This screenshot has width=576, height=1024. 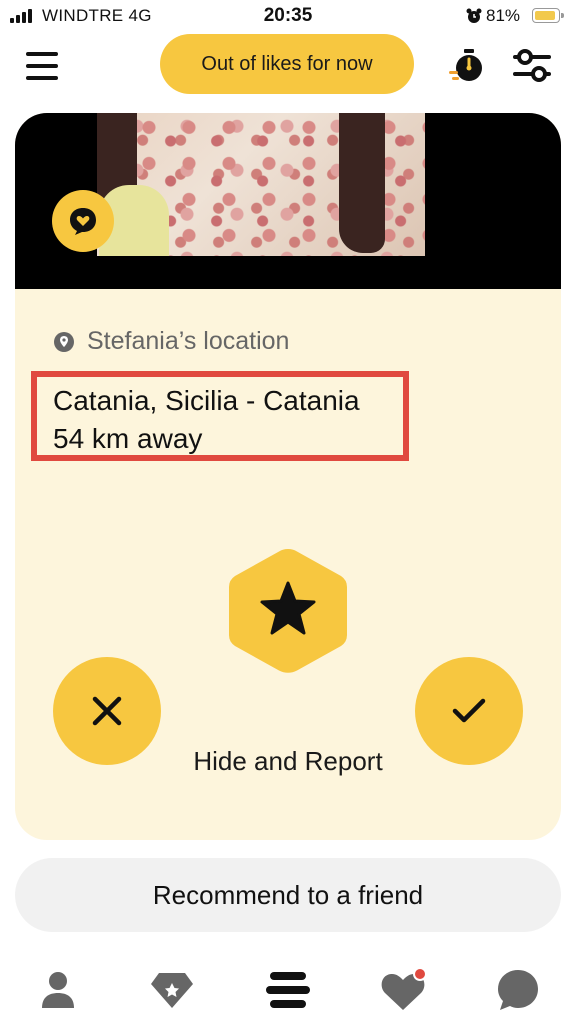 I want to click on likes-heart-icon, so click(x=404, y=988).